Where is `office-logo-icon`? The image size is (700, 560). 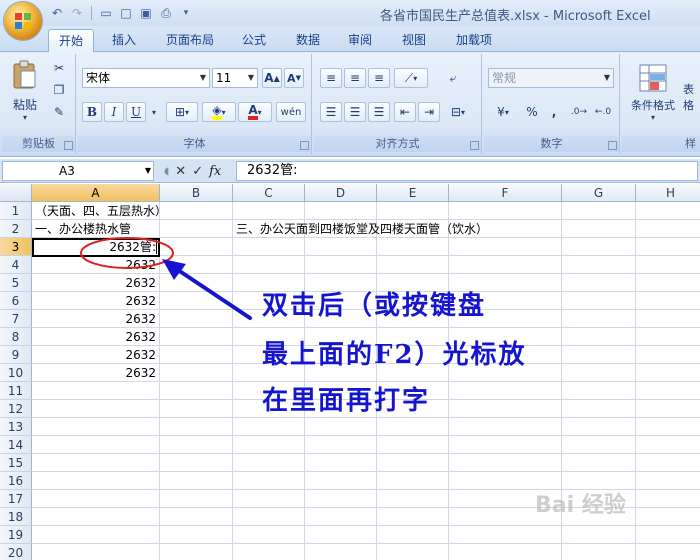 office-logo-icon is located at coordinates (23, 21).